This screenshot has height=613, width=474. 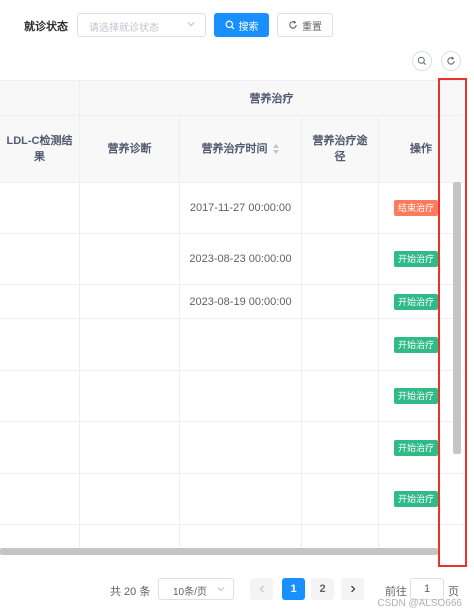 What do you see at coordinates (234, 149) in the screenshot?
I see `column-header-time-label: 营养治疗时间` at bounding box center [234, 149].